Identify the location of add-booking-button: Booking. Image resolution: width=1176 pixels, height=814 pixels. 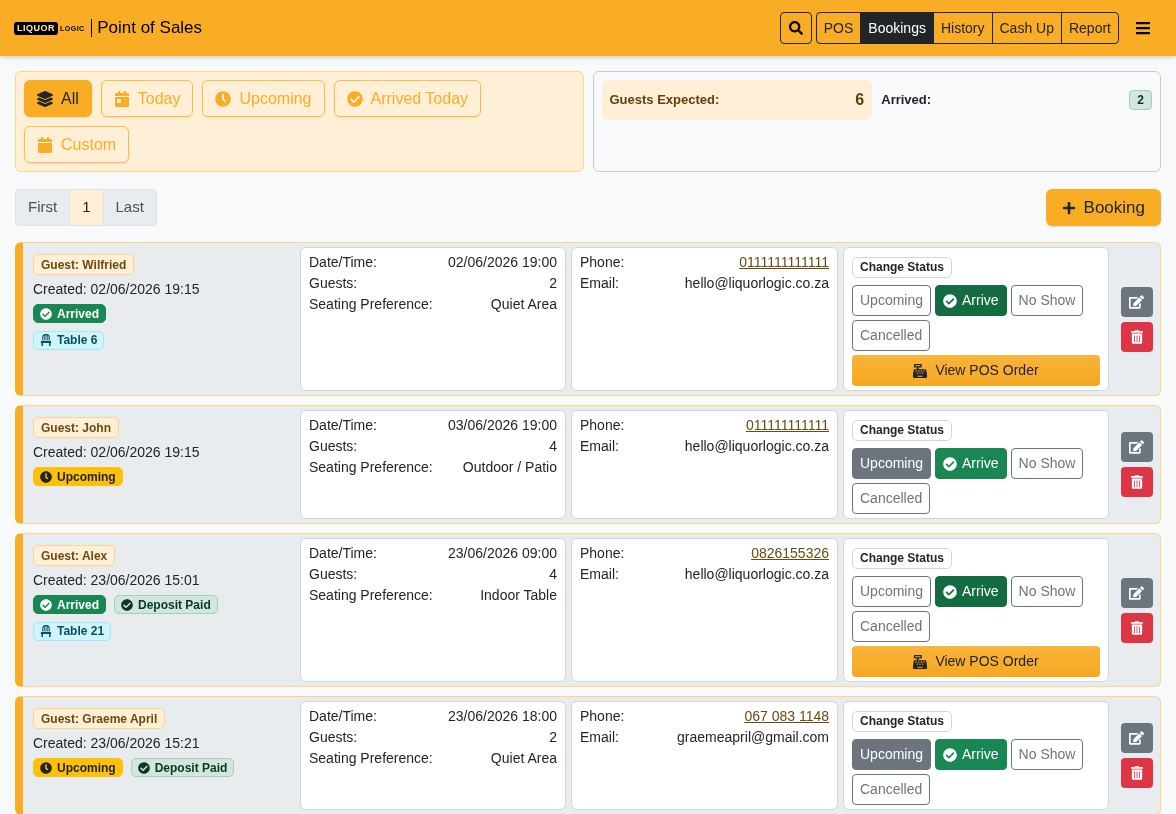
(1103, 207).